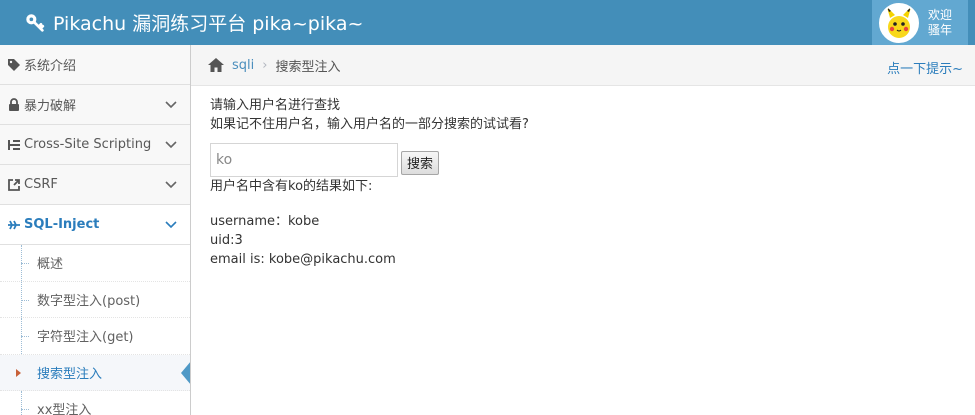 This screenshot has width=975, height=415. I want to click on sidebar-item-label: CSRF, so click(41, 184).